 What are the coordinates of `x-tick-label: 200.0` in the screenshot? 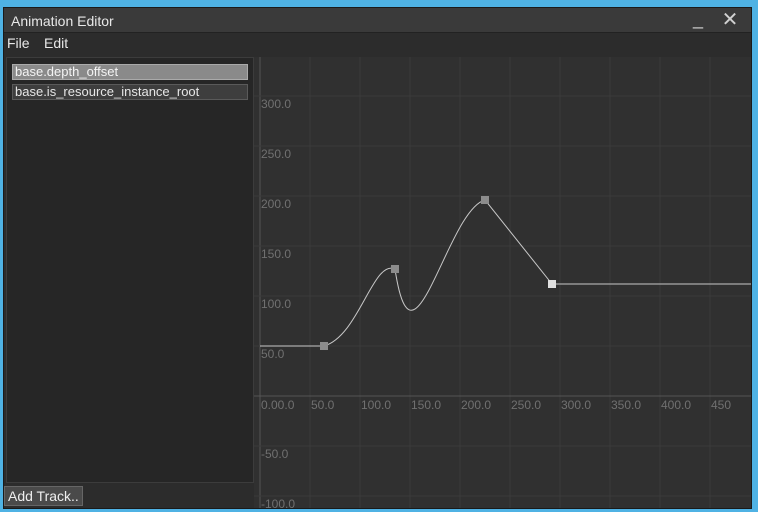 It's located at (476, 405).